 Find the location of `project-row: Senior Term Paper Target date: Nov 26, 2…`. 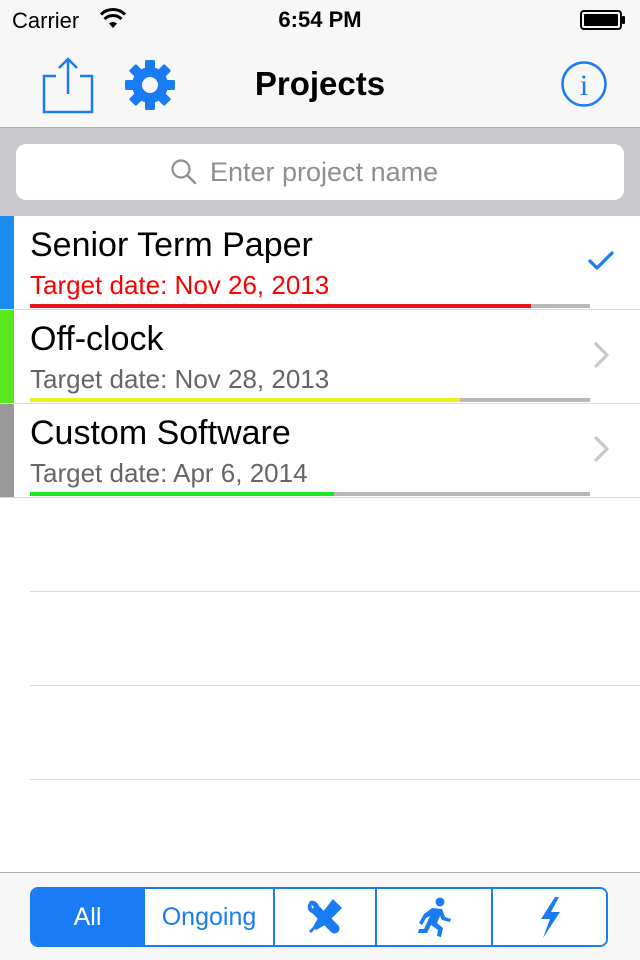

project-row: Senior Term Paper Target date: Nov 26, 2… is located at coordinates (320, 263).